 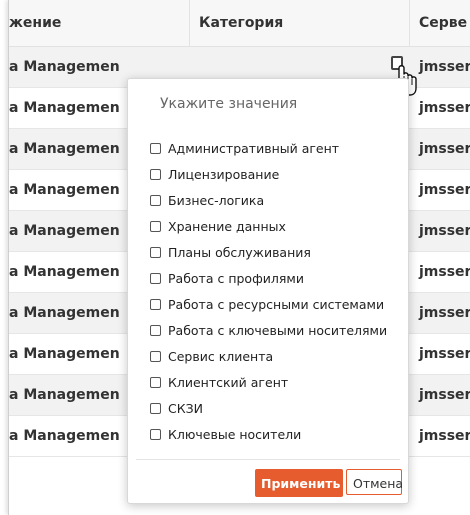 I want to click on filter-option-label: Работа с профилями, so click(x=236, y=278).